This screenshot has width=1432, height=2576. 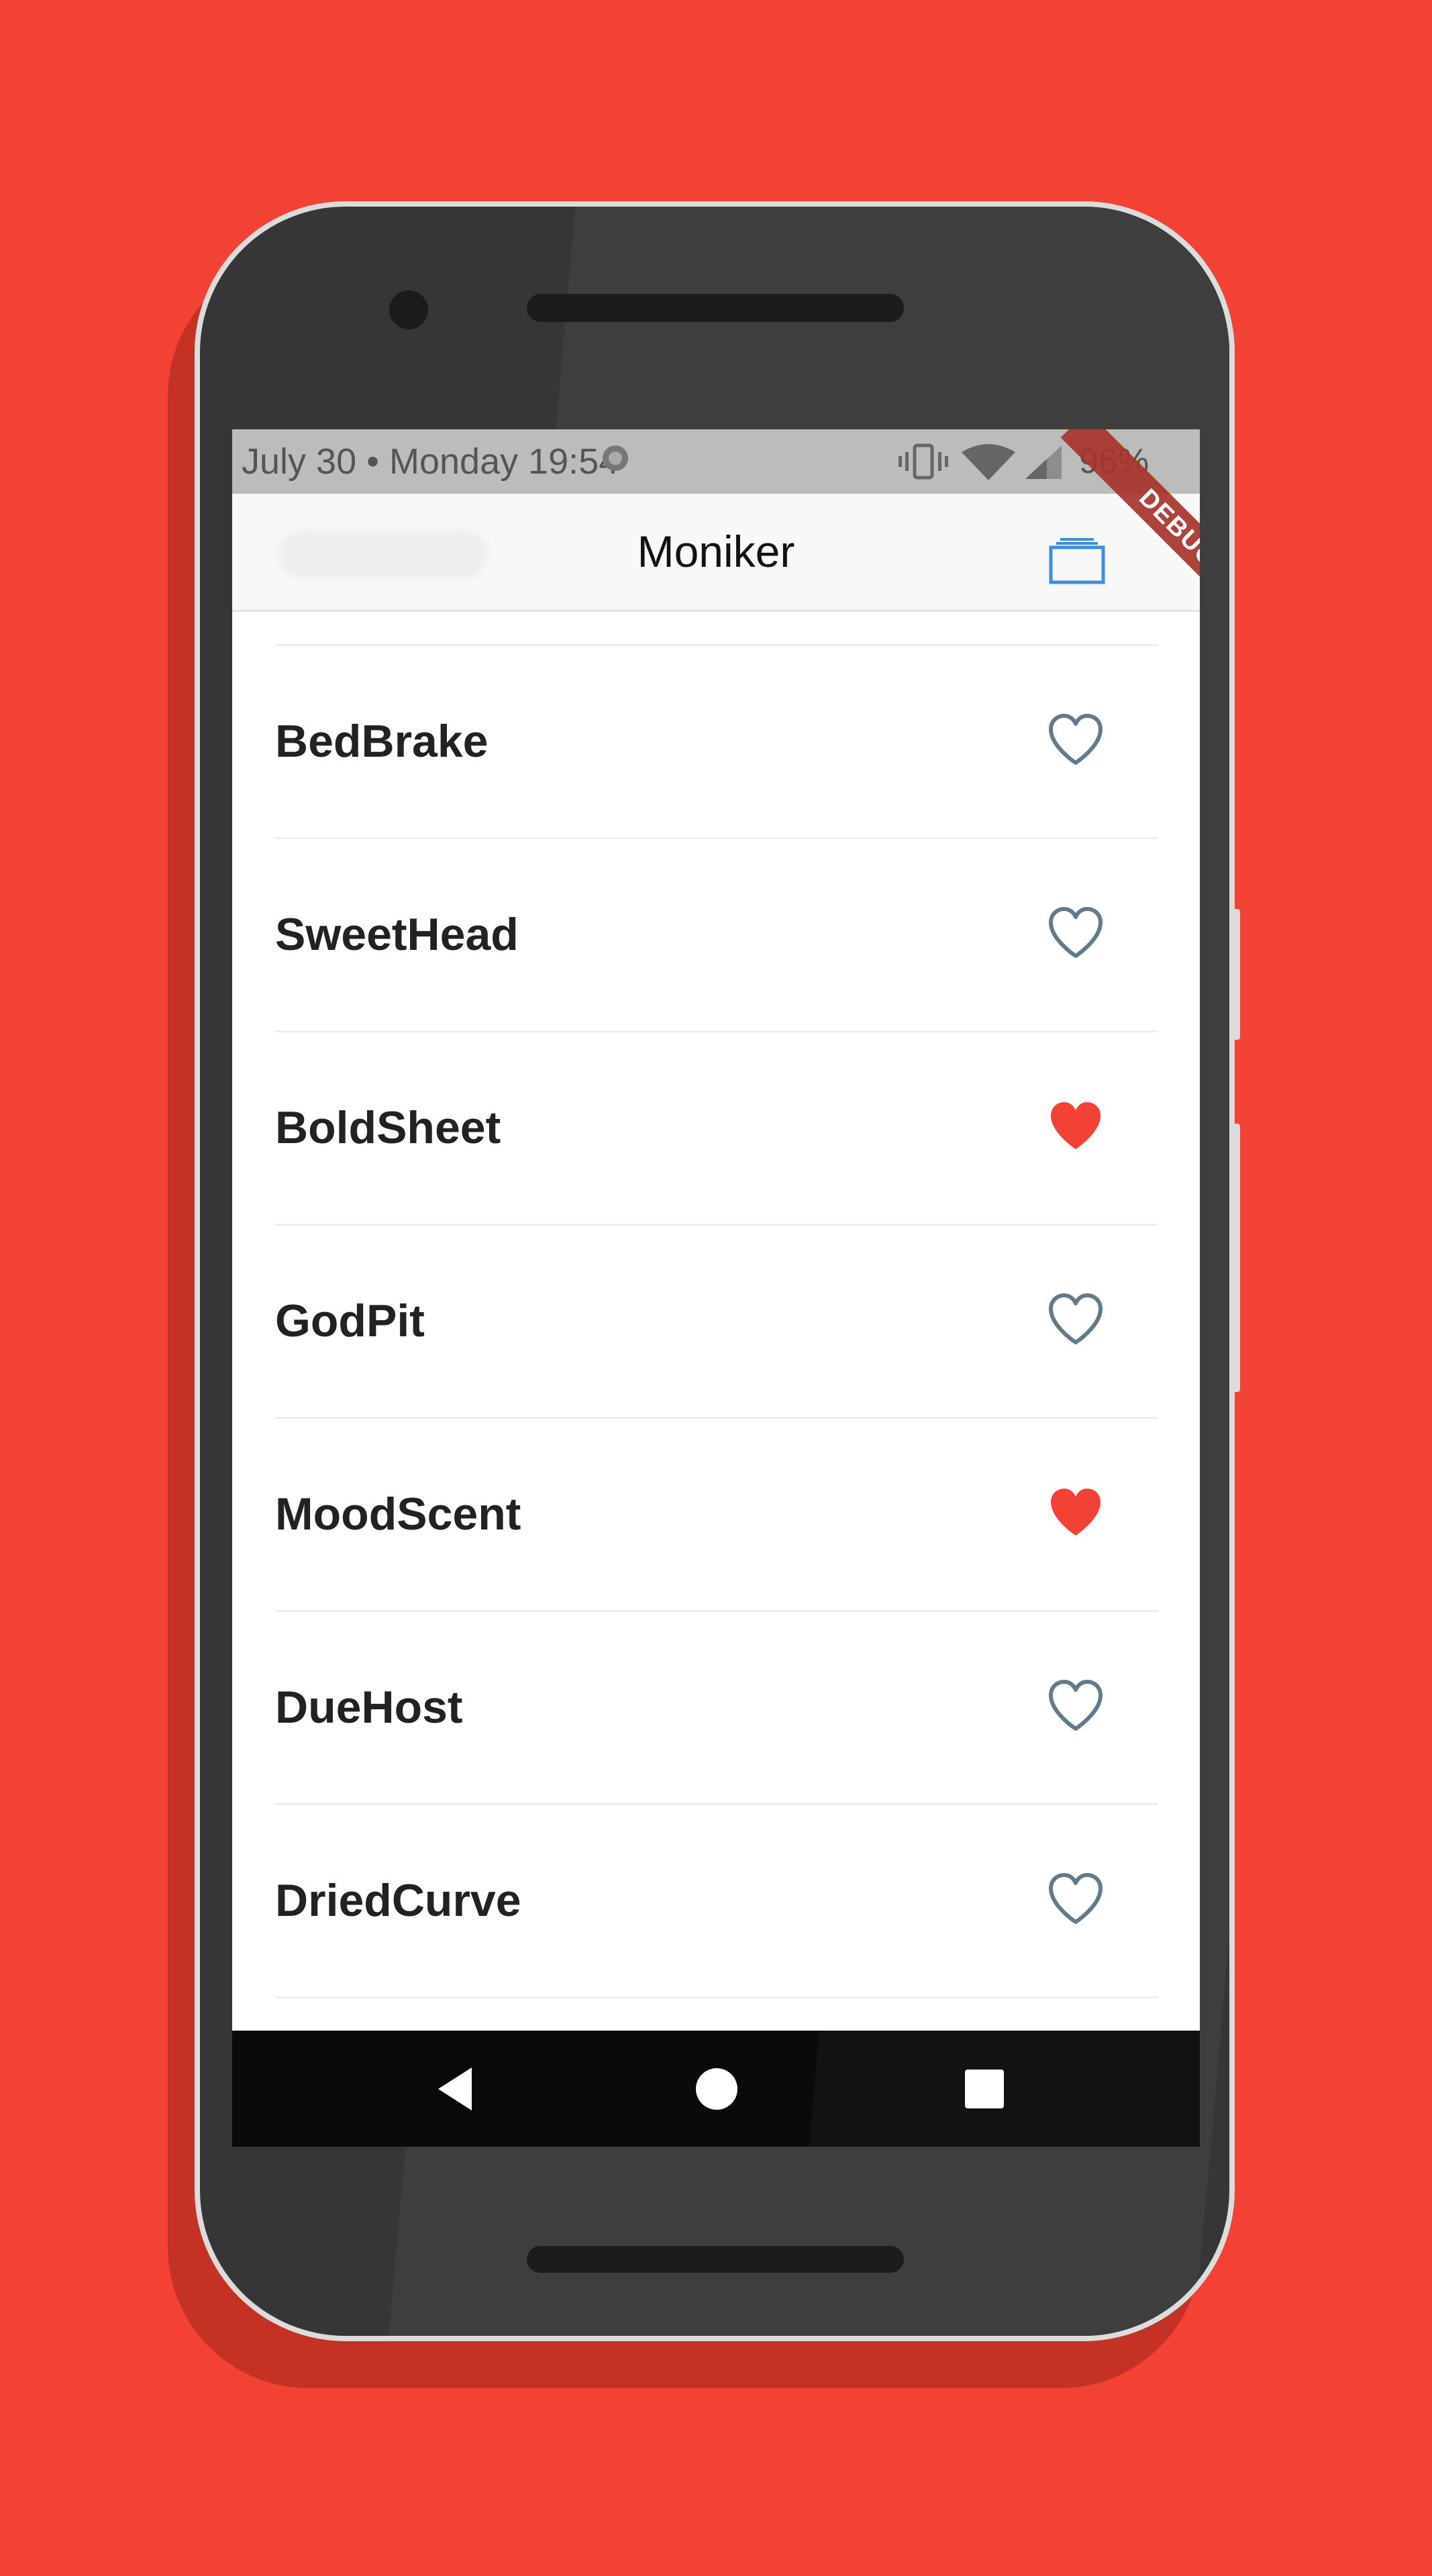 I want to click on volume-button, so click(x=1234, y=974).